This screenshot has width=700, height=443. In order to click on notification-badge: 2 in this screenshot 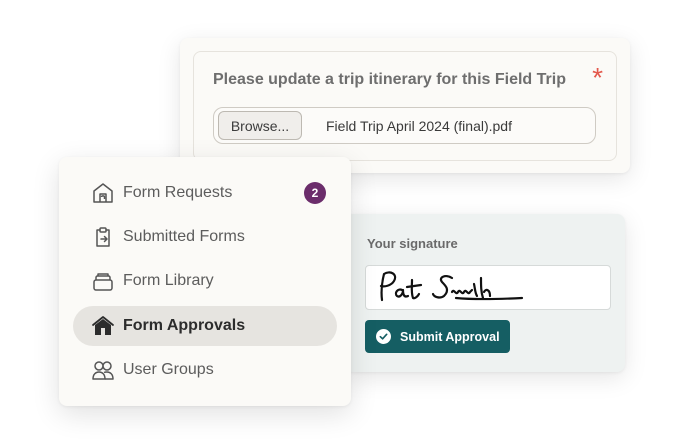, I will do `click(315, 193)`.